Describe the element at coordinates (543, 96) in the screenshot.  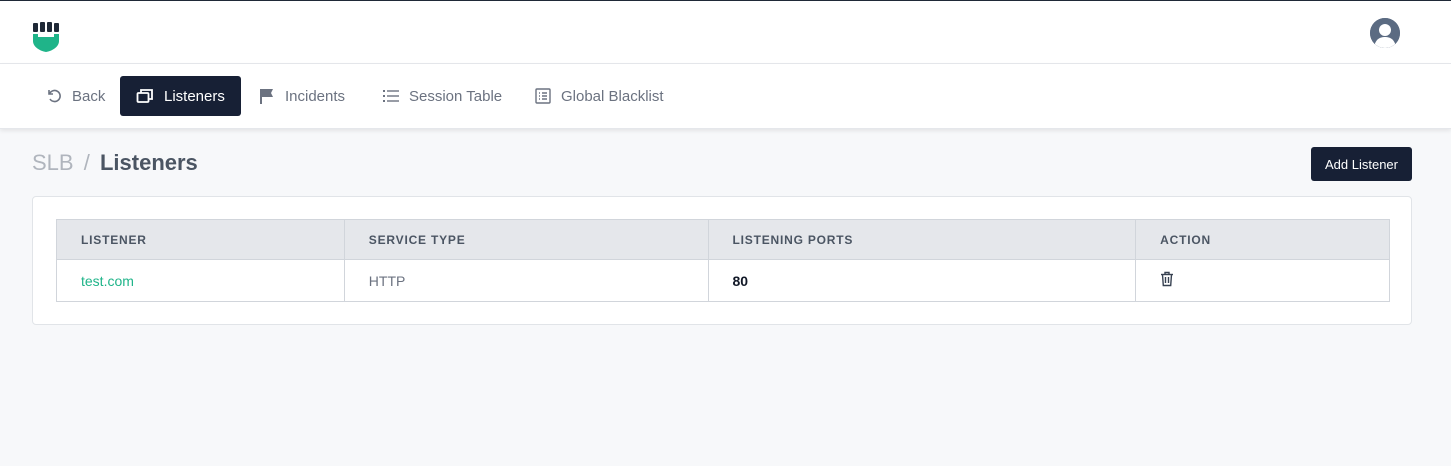
I see `list-box-icon` at that location.